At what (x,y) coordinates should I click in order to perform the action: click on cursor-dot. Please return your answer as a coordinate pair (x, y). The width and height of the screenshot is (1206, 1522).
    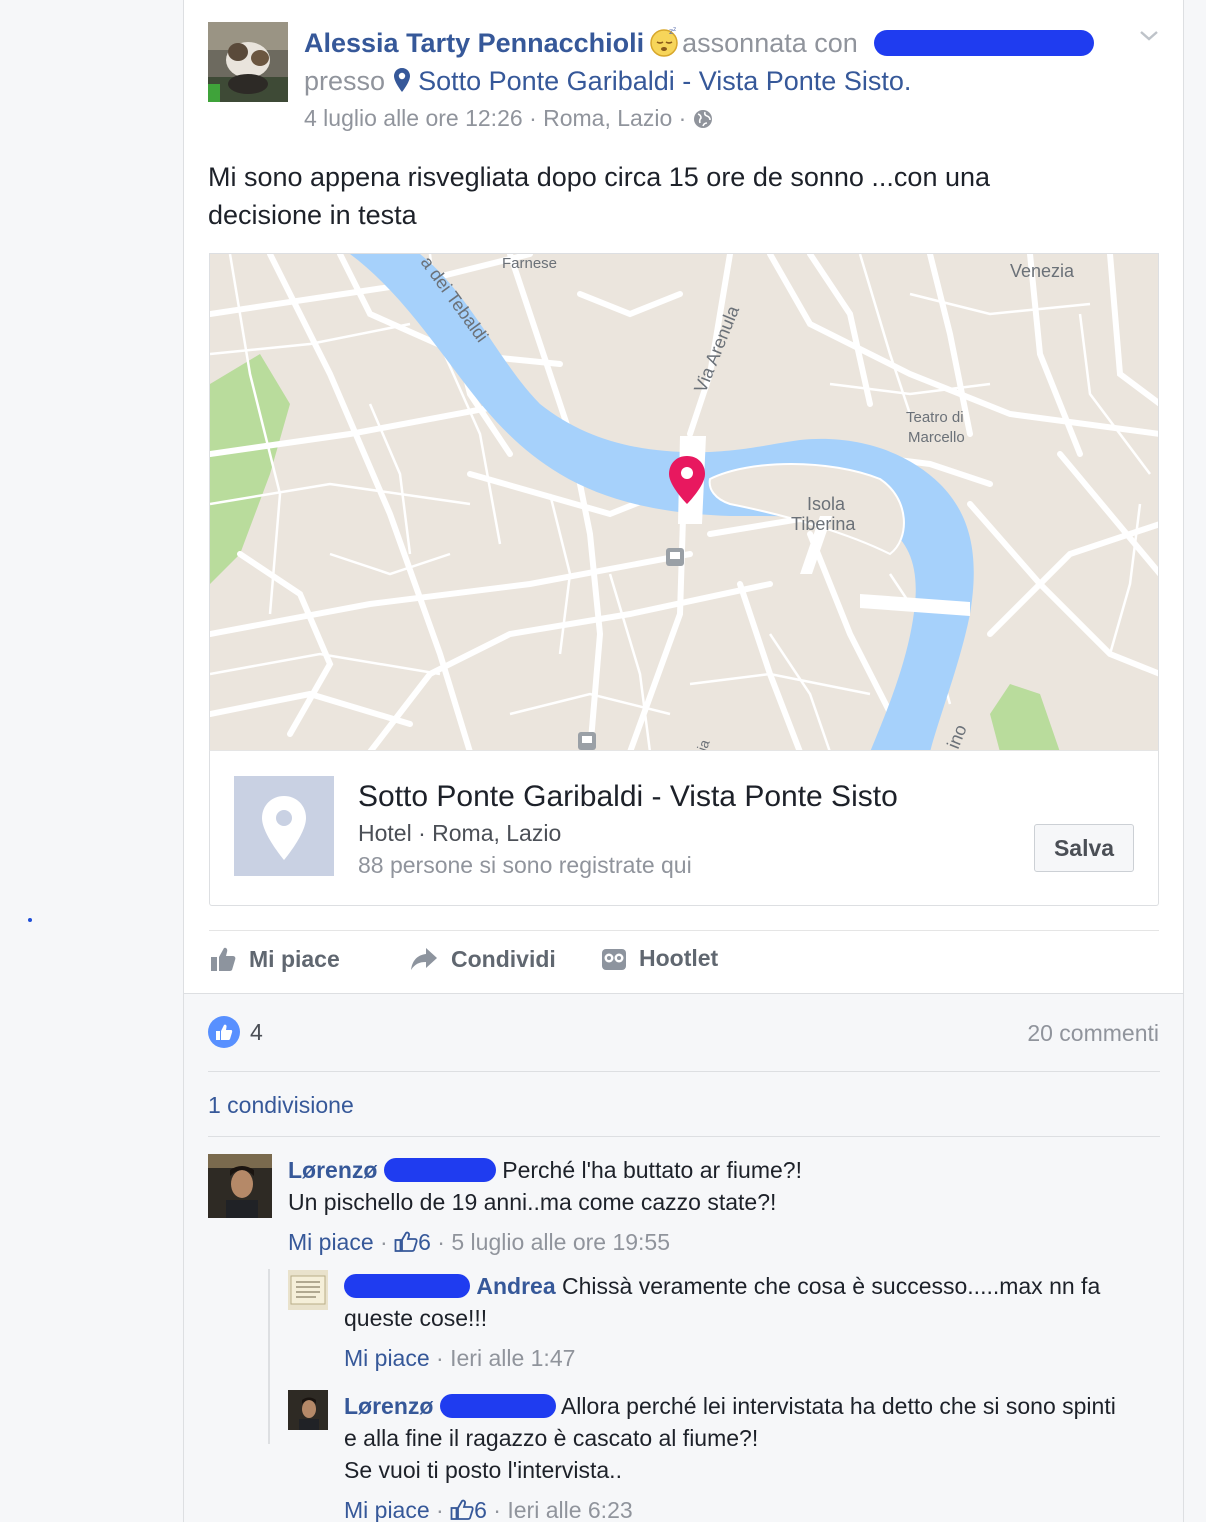
    Looking at the image, I should click on (30, 920).